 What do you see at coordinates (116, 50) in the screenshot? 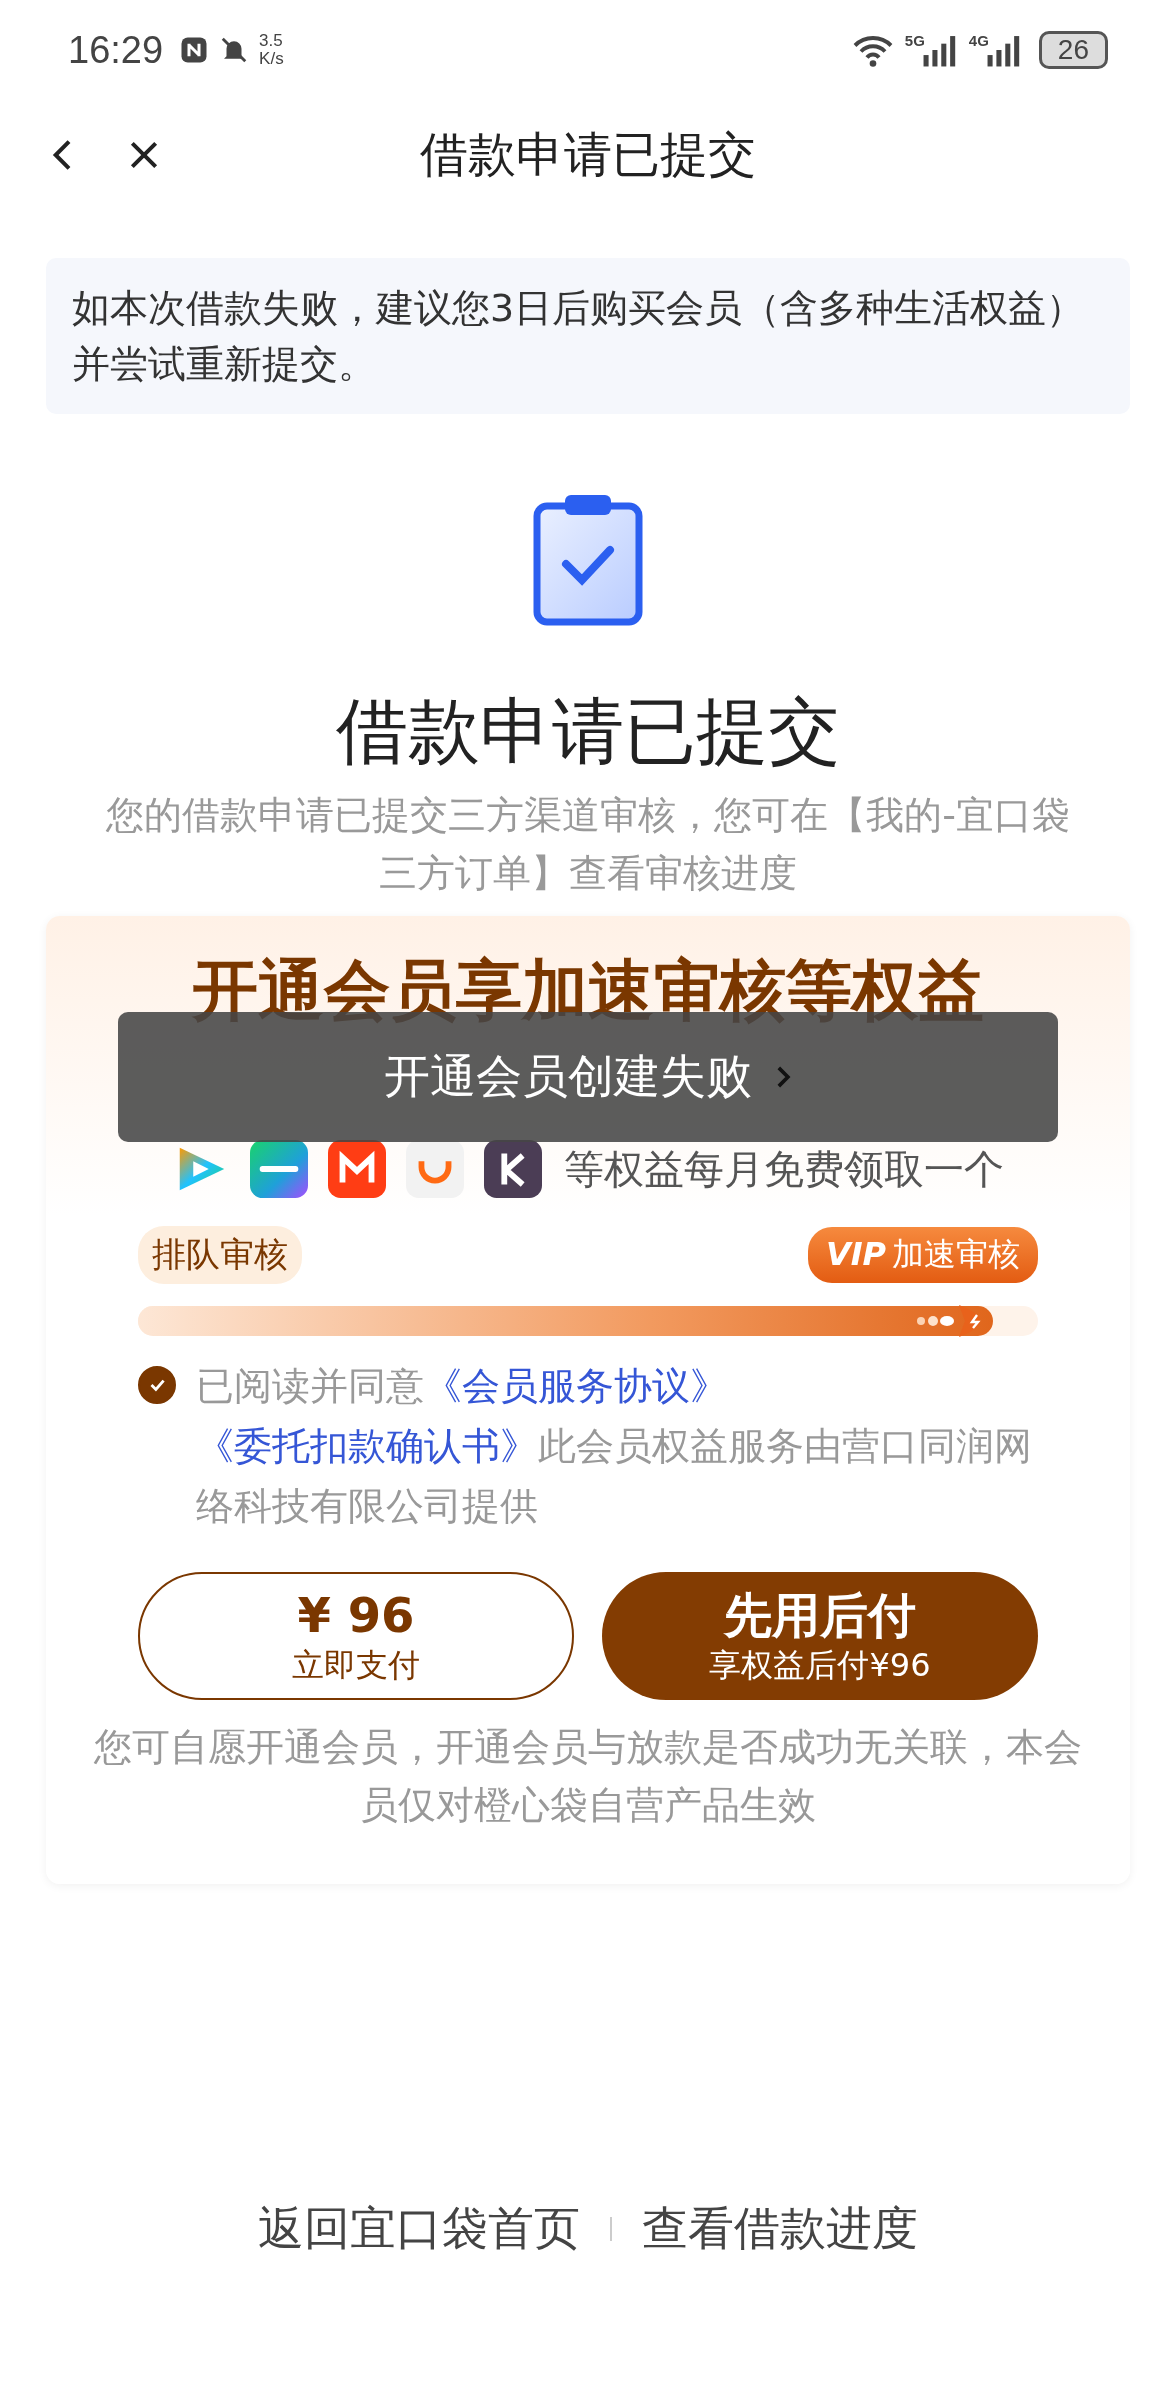
I see `status-time: 16:29` at bounding box center [116, 50].